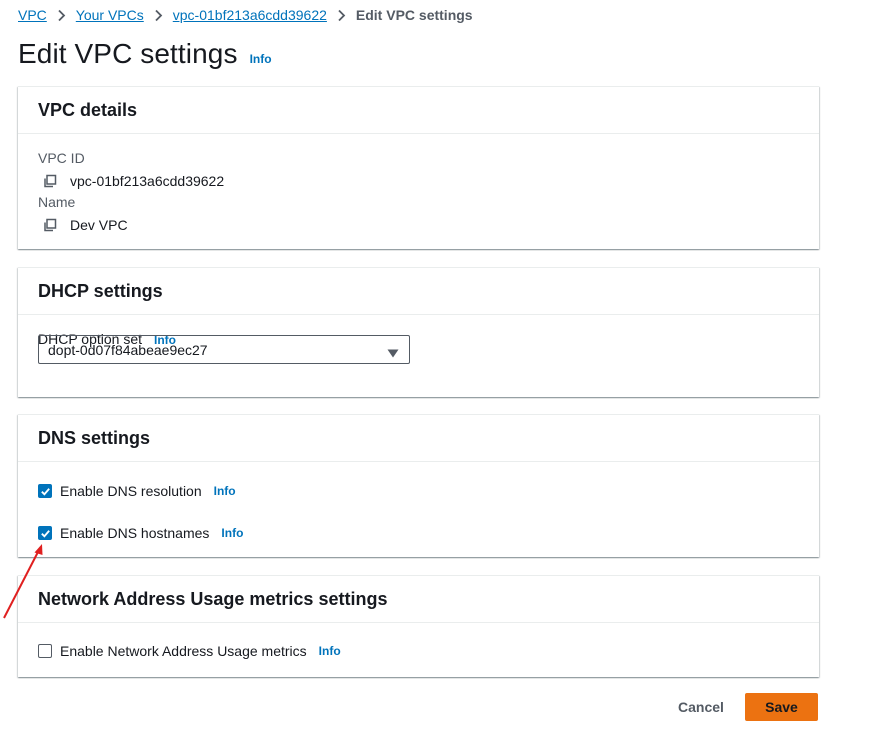 Image resolution: width=891 pixels, height=731 pixels. Describe the element at coordinates (701, 707) in the screenshot. I see `cancel-button: Cancel` at that location.